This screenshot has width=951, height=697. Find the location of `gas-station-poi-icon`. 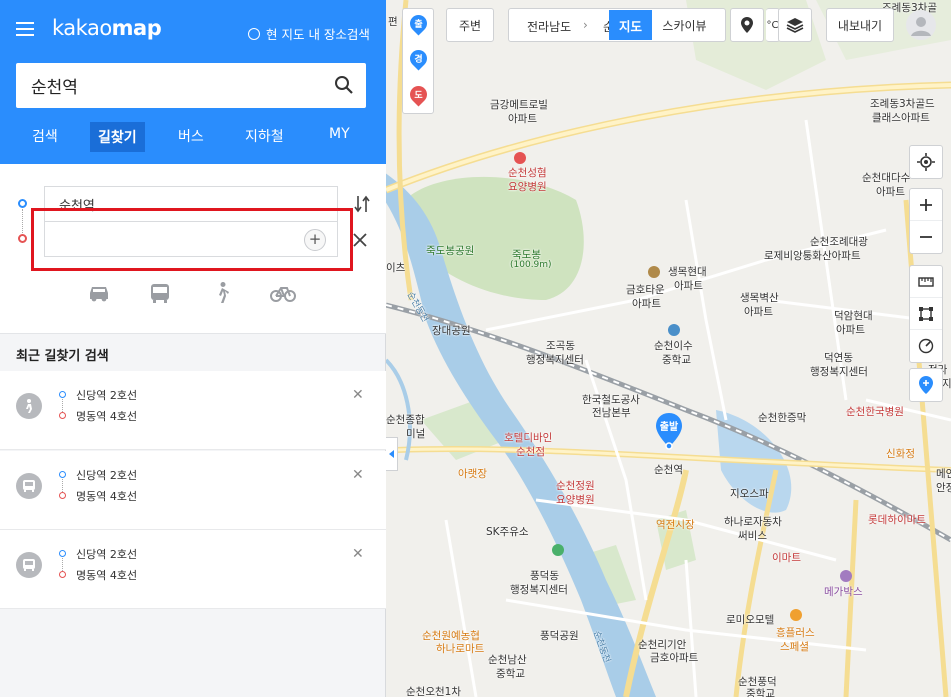

gas-station-poi-icon is located at coordinates (558, 550).